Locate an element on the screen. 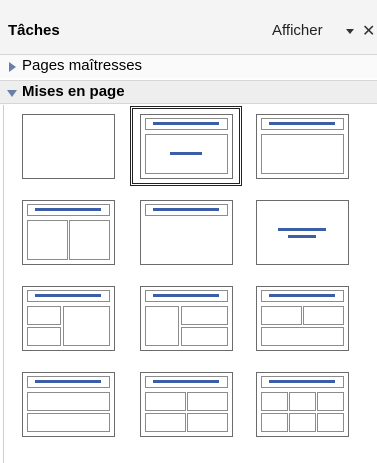  collapse-arrow-icon is located at coordinates (12, 93).